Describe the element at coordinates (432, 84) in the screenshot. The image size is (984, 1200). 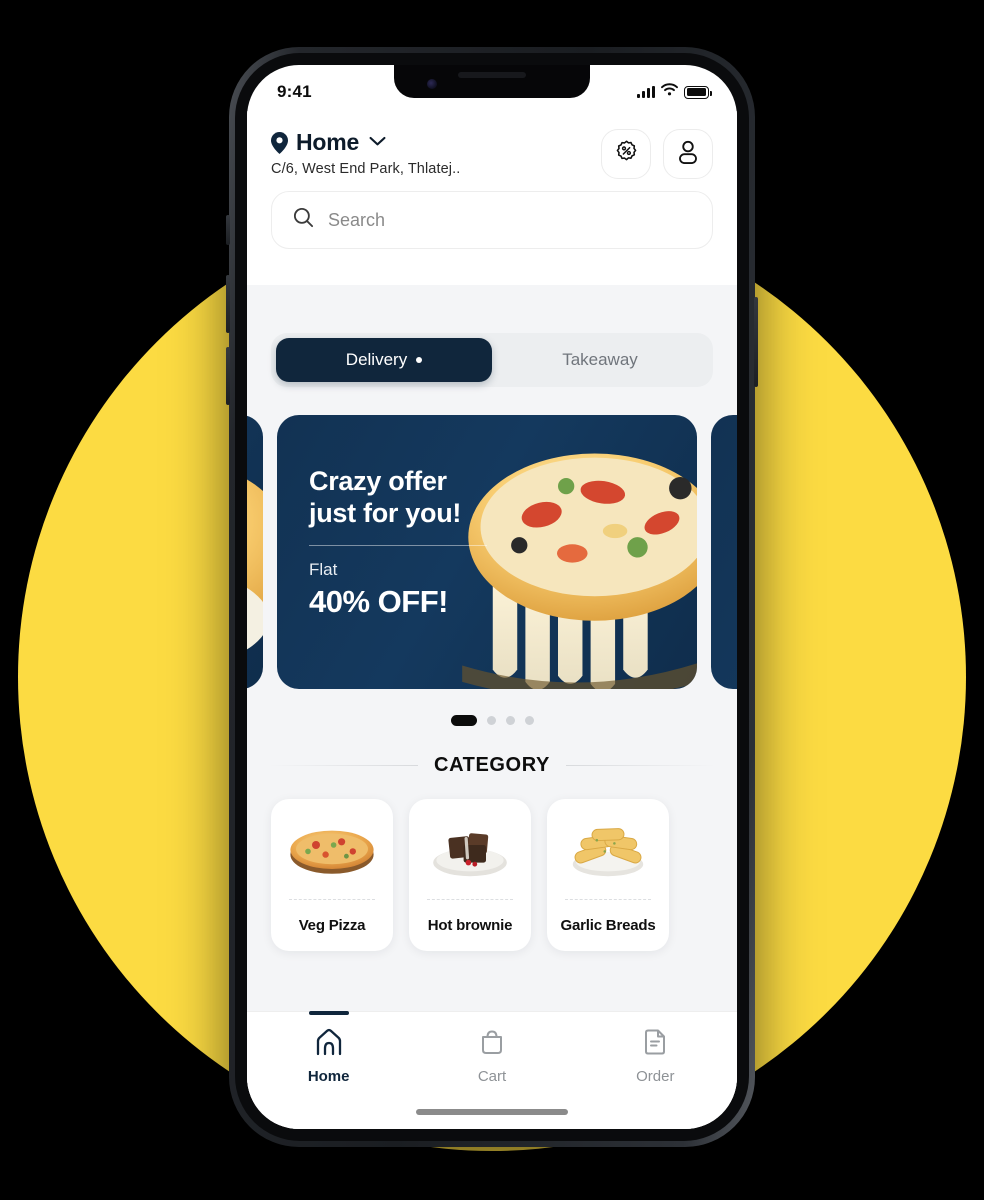
I see `front-camera-icon` at that location.